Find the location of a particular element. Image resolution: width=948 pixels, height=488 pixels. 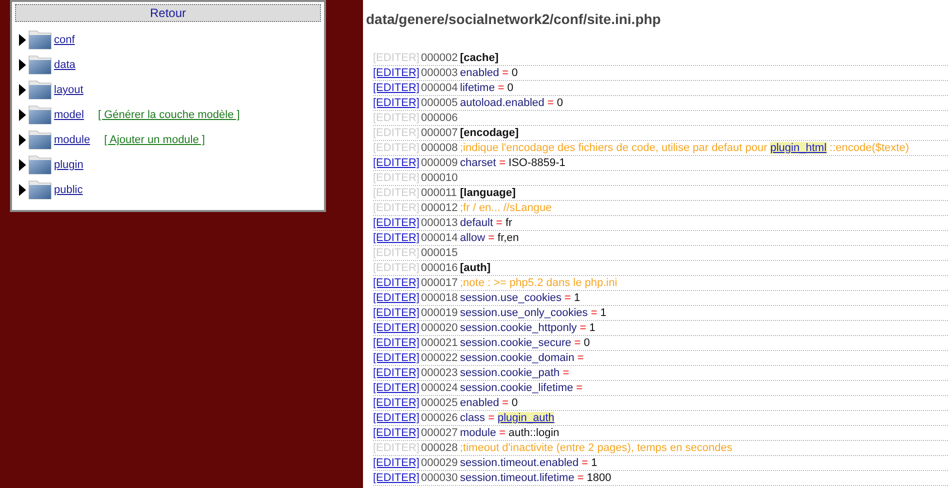

setting-key: module is located at coordinates (478, 433).